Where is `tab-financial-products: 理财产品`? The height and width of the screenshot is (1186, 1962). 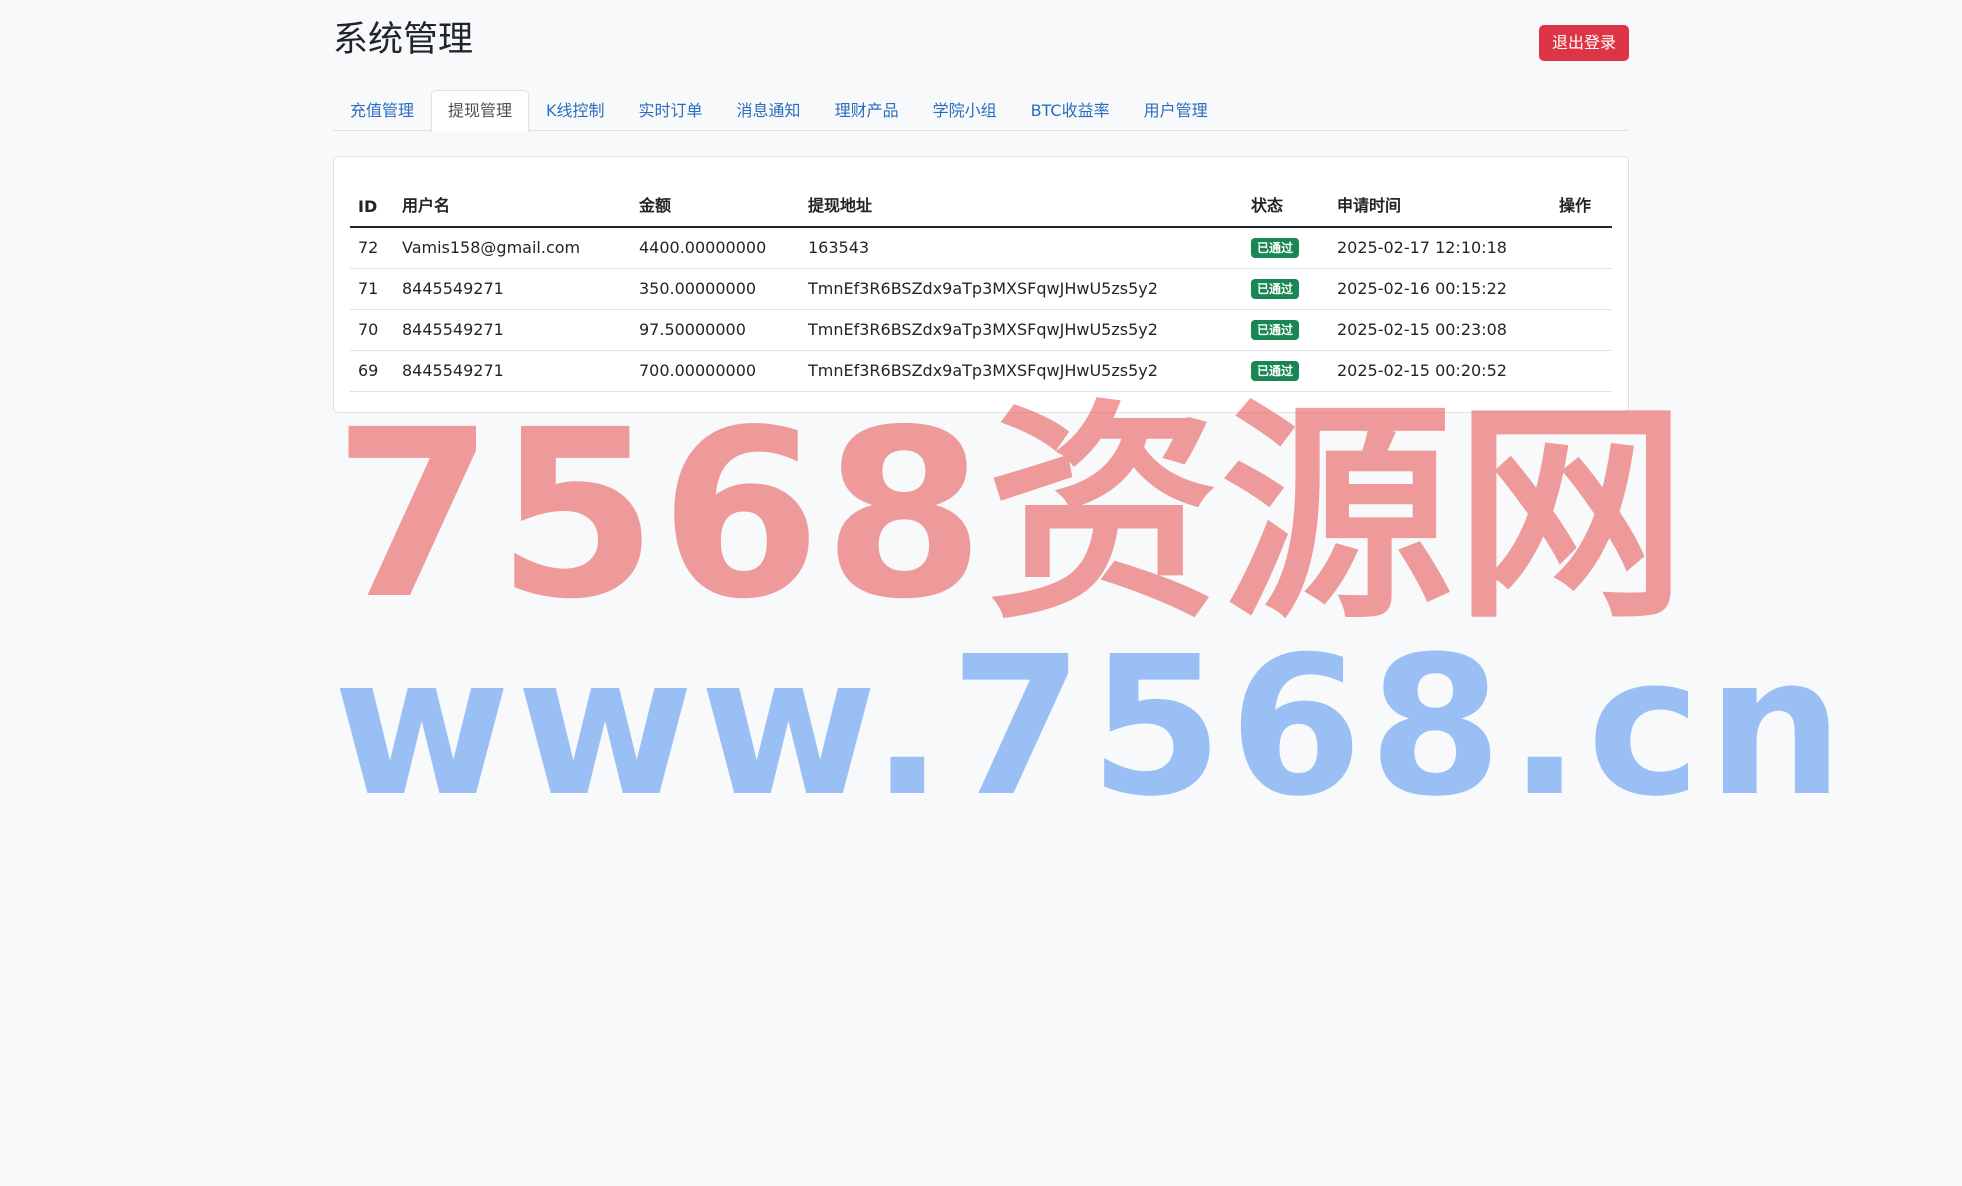
tab-financial-products: 理财产品 is located at coordinates (867, 110).